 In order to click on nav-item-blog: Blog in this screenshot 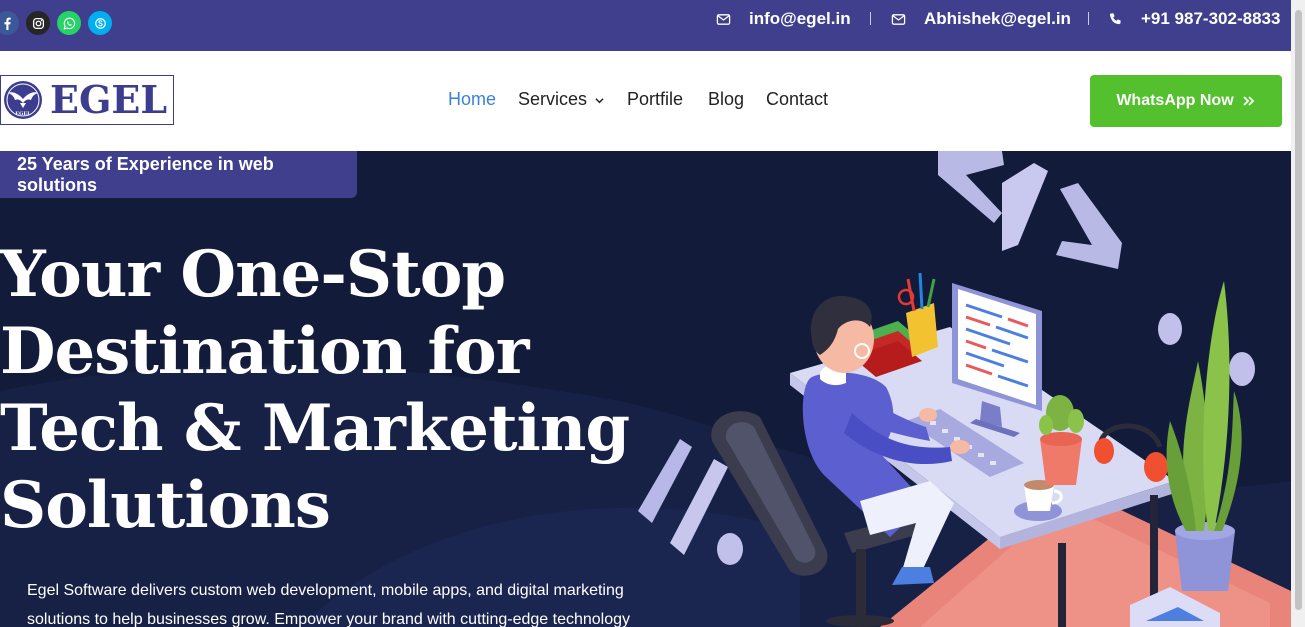, I will do `click(726, 99)`.